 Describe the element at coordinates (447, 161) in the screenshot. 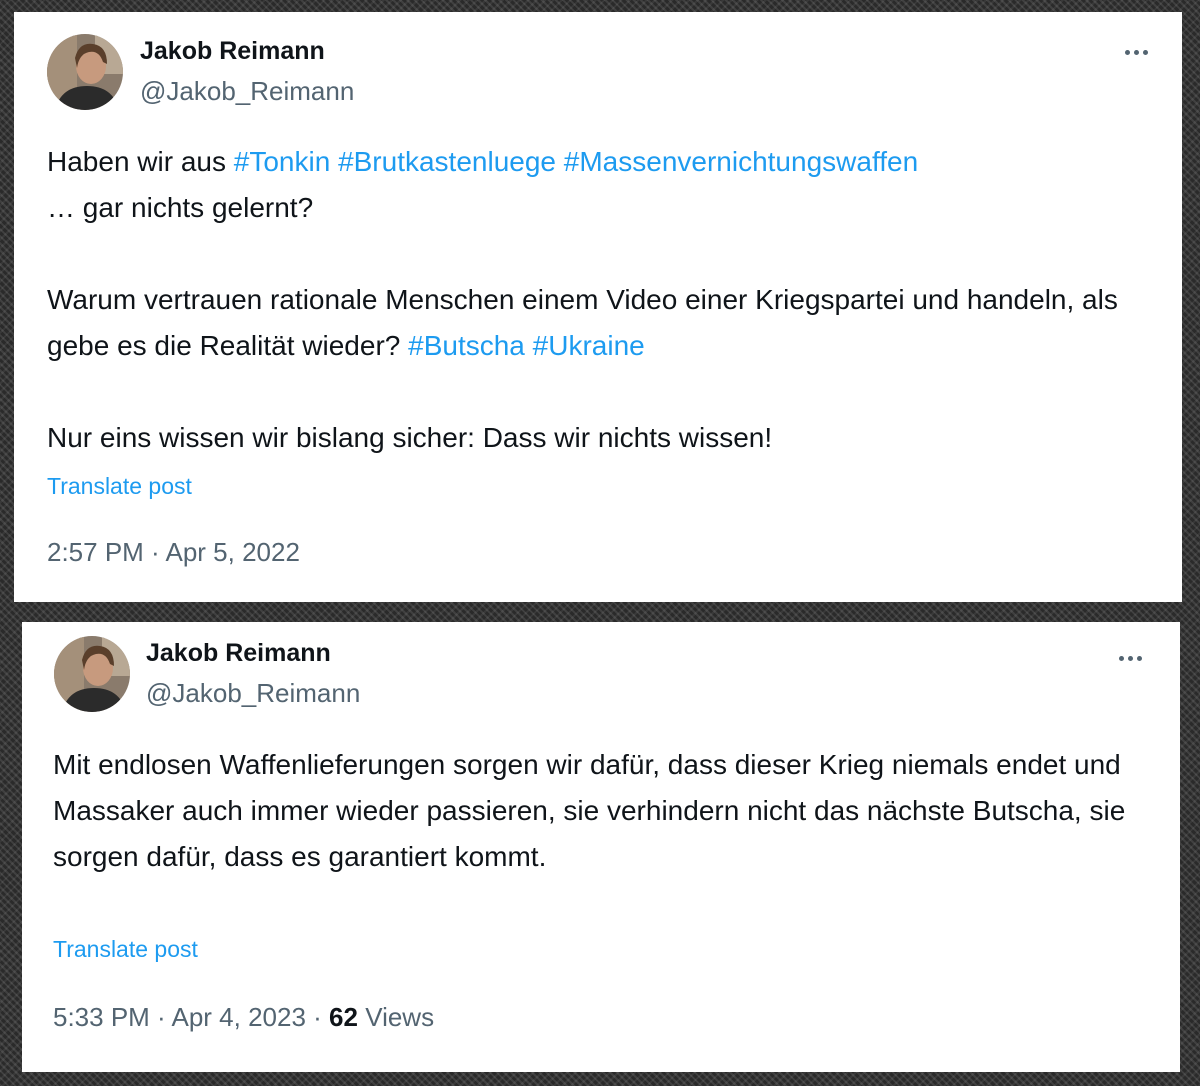

I see `hashtag-link: #Brutkastenluege` at that location.